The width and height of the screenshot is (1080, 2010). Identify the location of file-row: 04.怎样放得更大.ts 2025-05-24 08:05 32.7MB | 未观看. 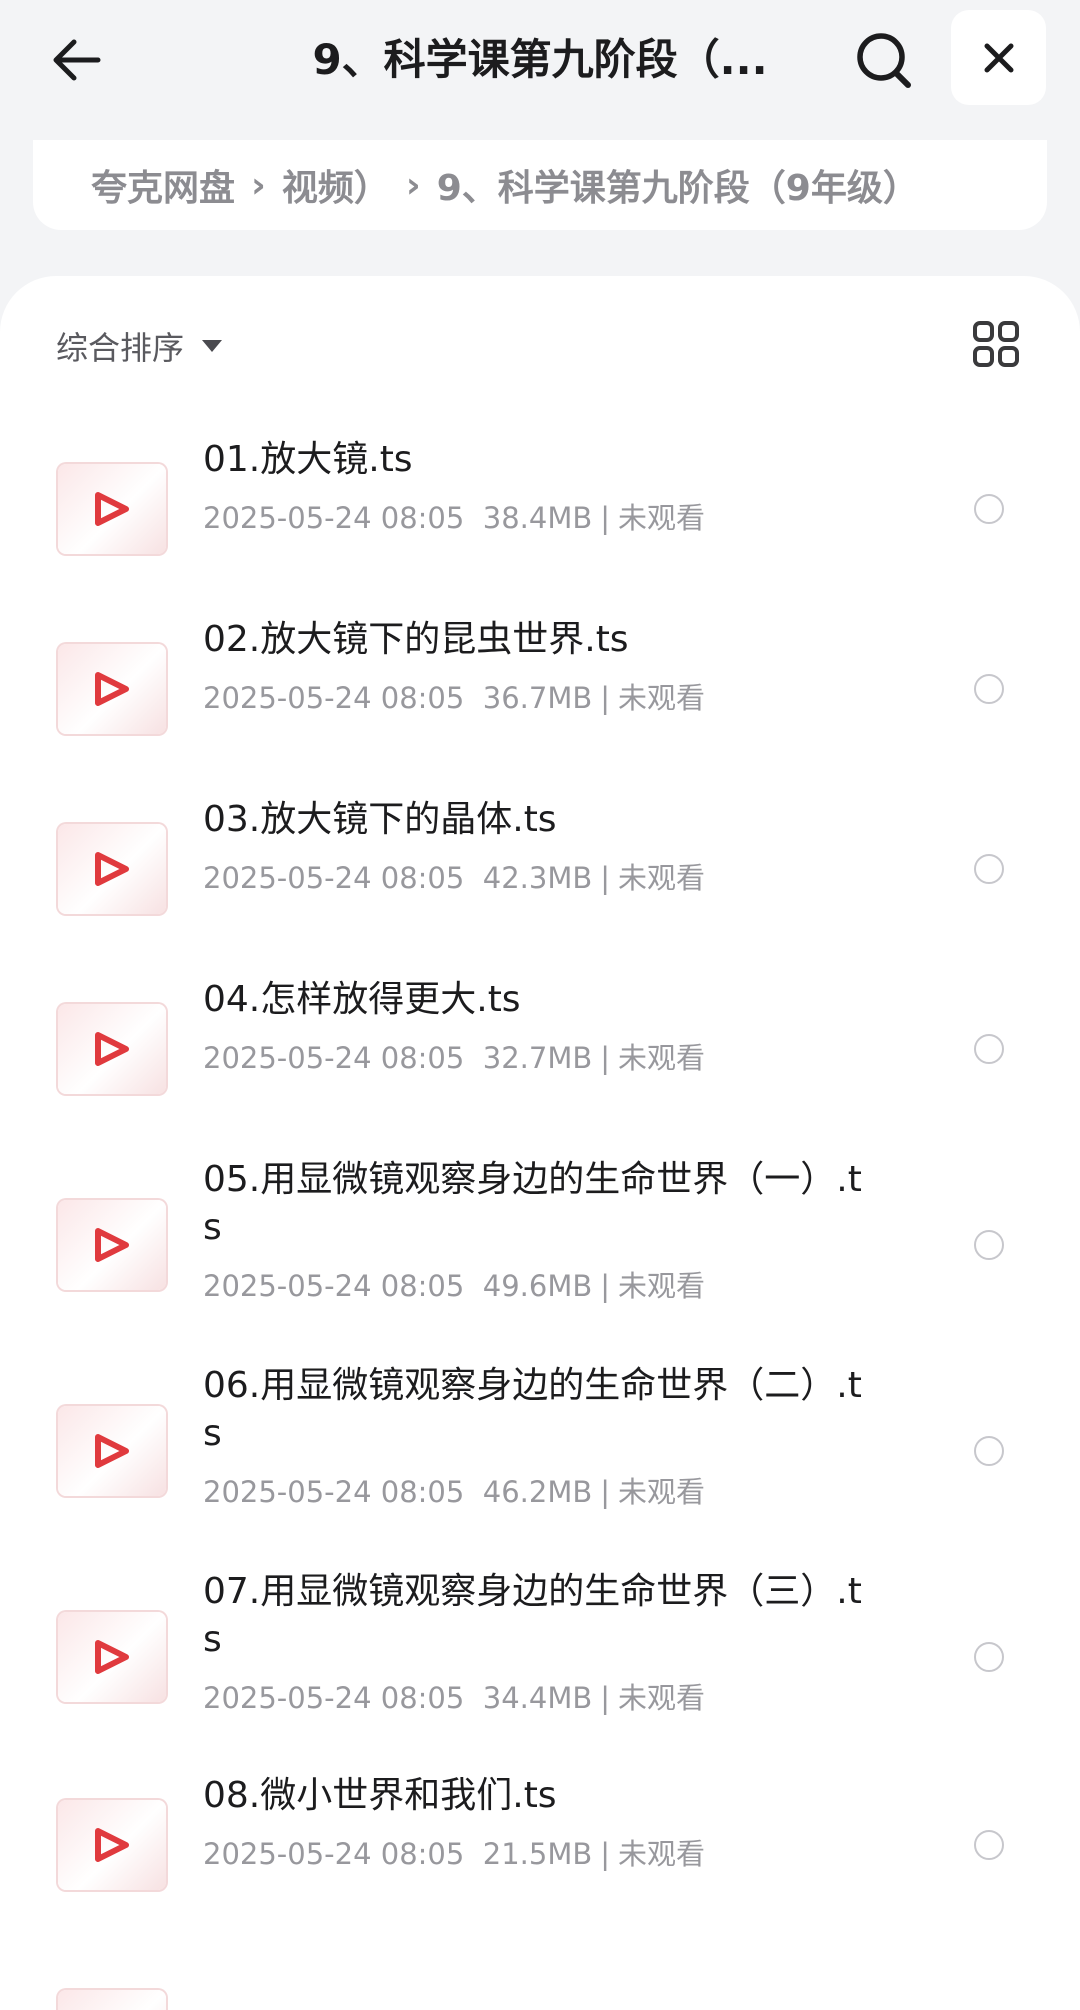
(540, 1051).